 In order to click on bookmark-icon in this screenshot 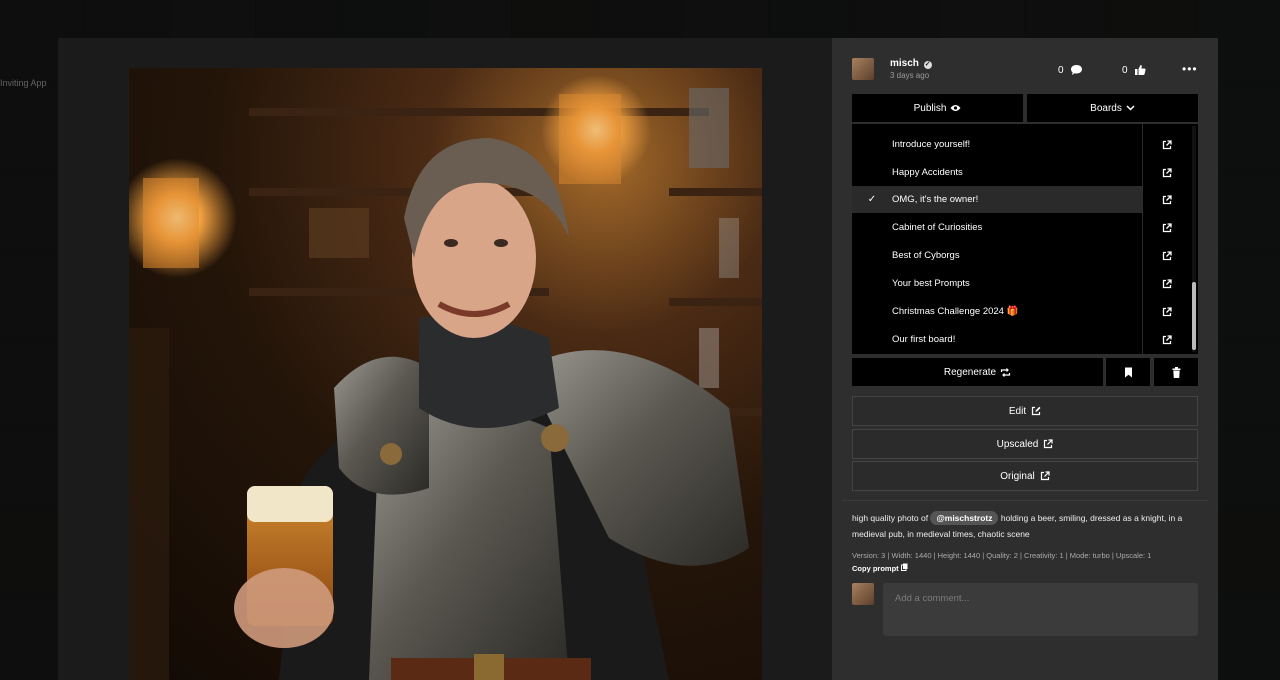, I will do `click(1128, 372)`.